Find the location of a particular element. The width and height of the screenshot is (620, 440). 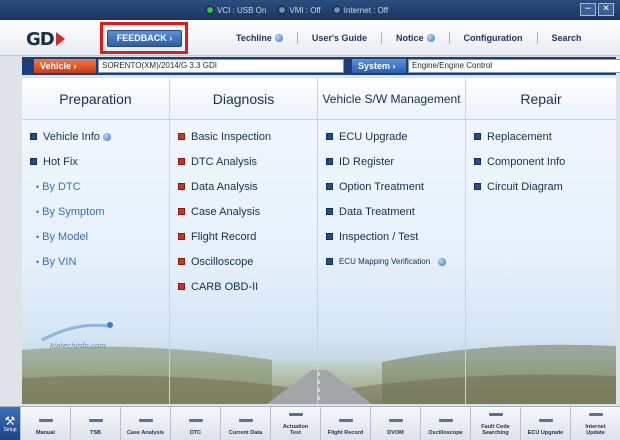

menu-item-by-dtc: • By DTC is located at coordinates (99, 186).